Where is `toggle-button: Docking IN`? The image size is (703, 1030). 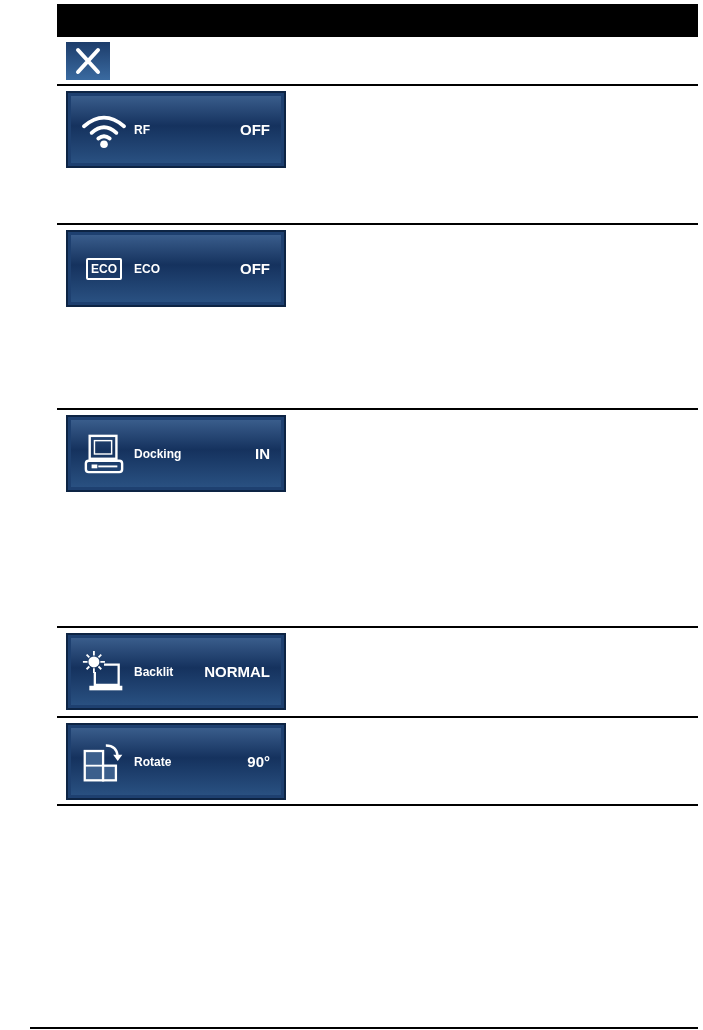
toggle-button: Docking IN is located at coordinates (176, 453).